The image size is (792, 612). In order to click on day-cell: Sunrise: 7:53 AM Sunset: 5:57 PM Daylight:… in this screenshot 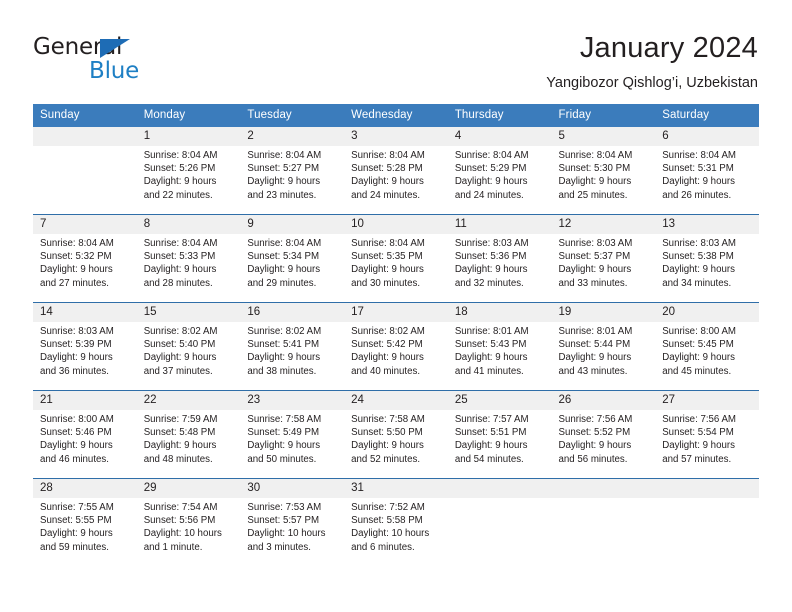, I will do `click(292, 532)`.